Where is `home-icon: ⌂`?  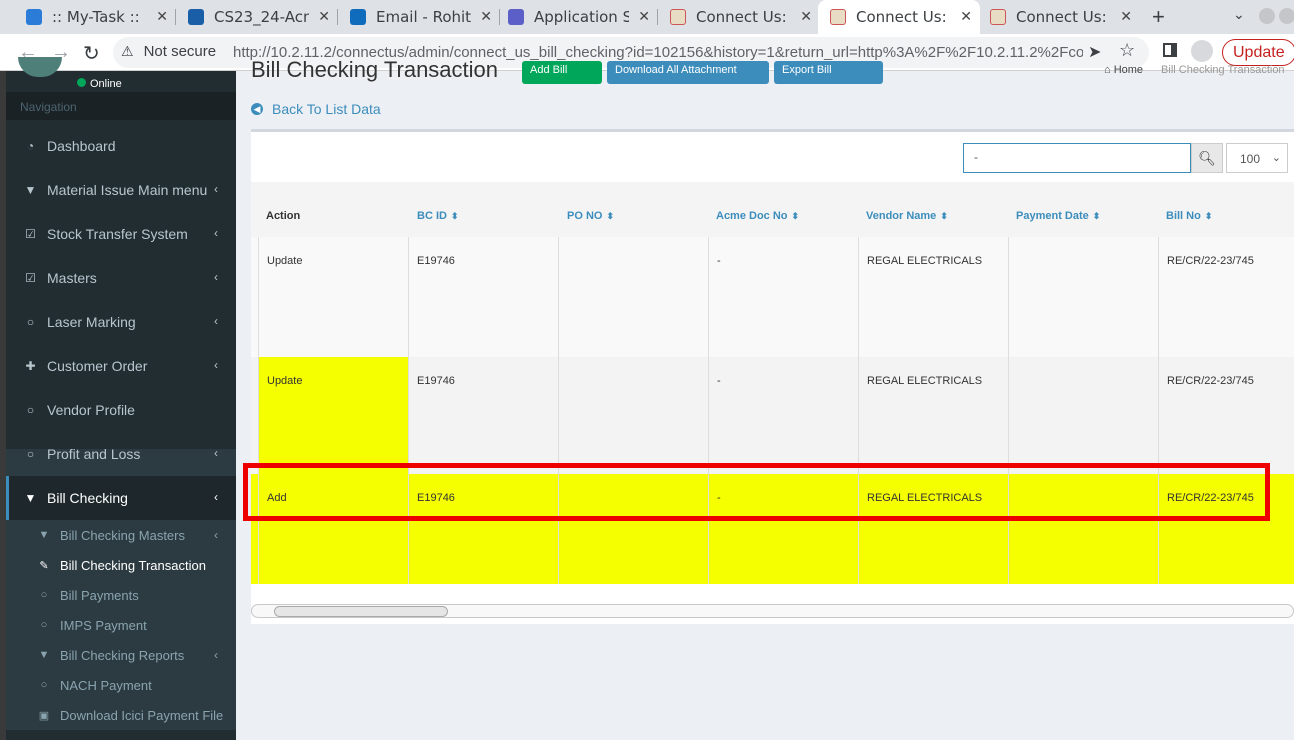
home-icon: ⌂ is located at coordinates (1109, 70).